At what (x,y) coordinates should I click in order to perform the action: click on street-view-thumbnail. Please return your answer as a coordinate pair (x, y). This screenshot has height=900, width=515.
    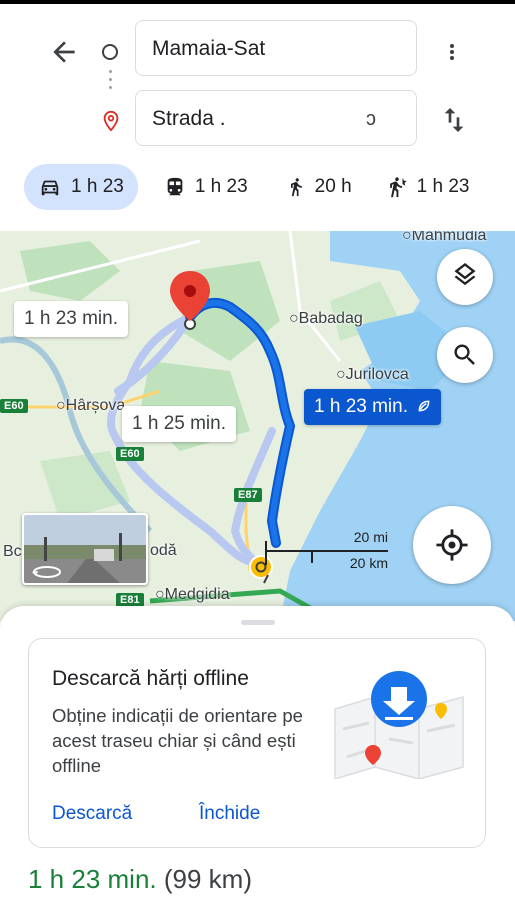
    Looking at the image, I should click on (85, 549).